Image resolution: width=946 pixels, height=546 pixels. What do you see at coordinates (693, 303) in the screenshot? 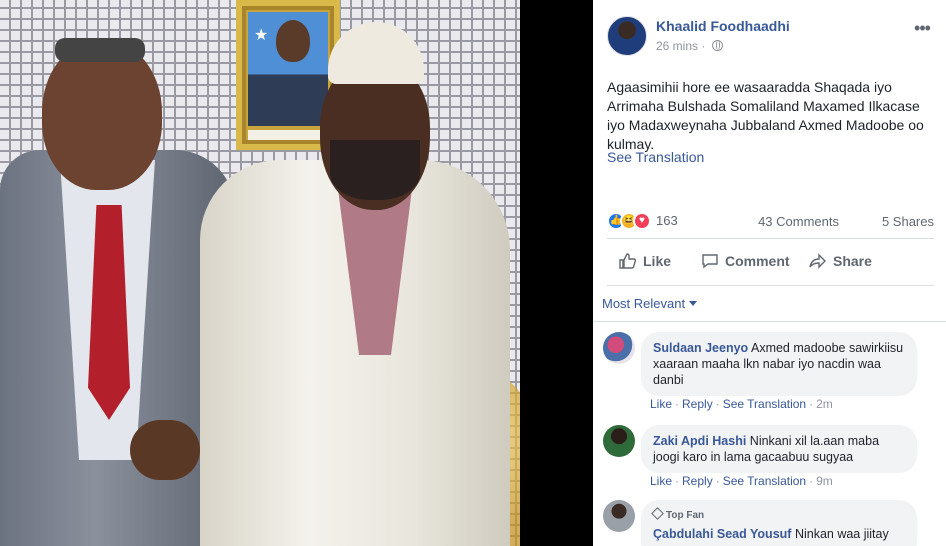
I see `caret-down-icon` at bounding box center [693, 303].